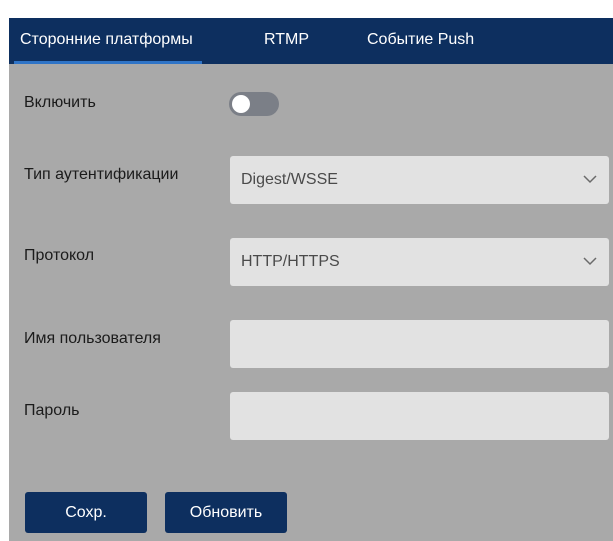  I want to click on enable-label: Включить, so click(60, 102).